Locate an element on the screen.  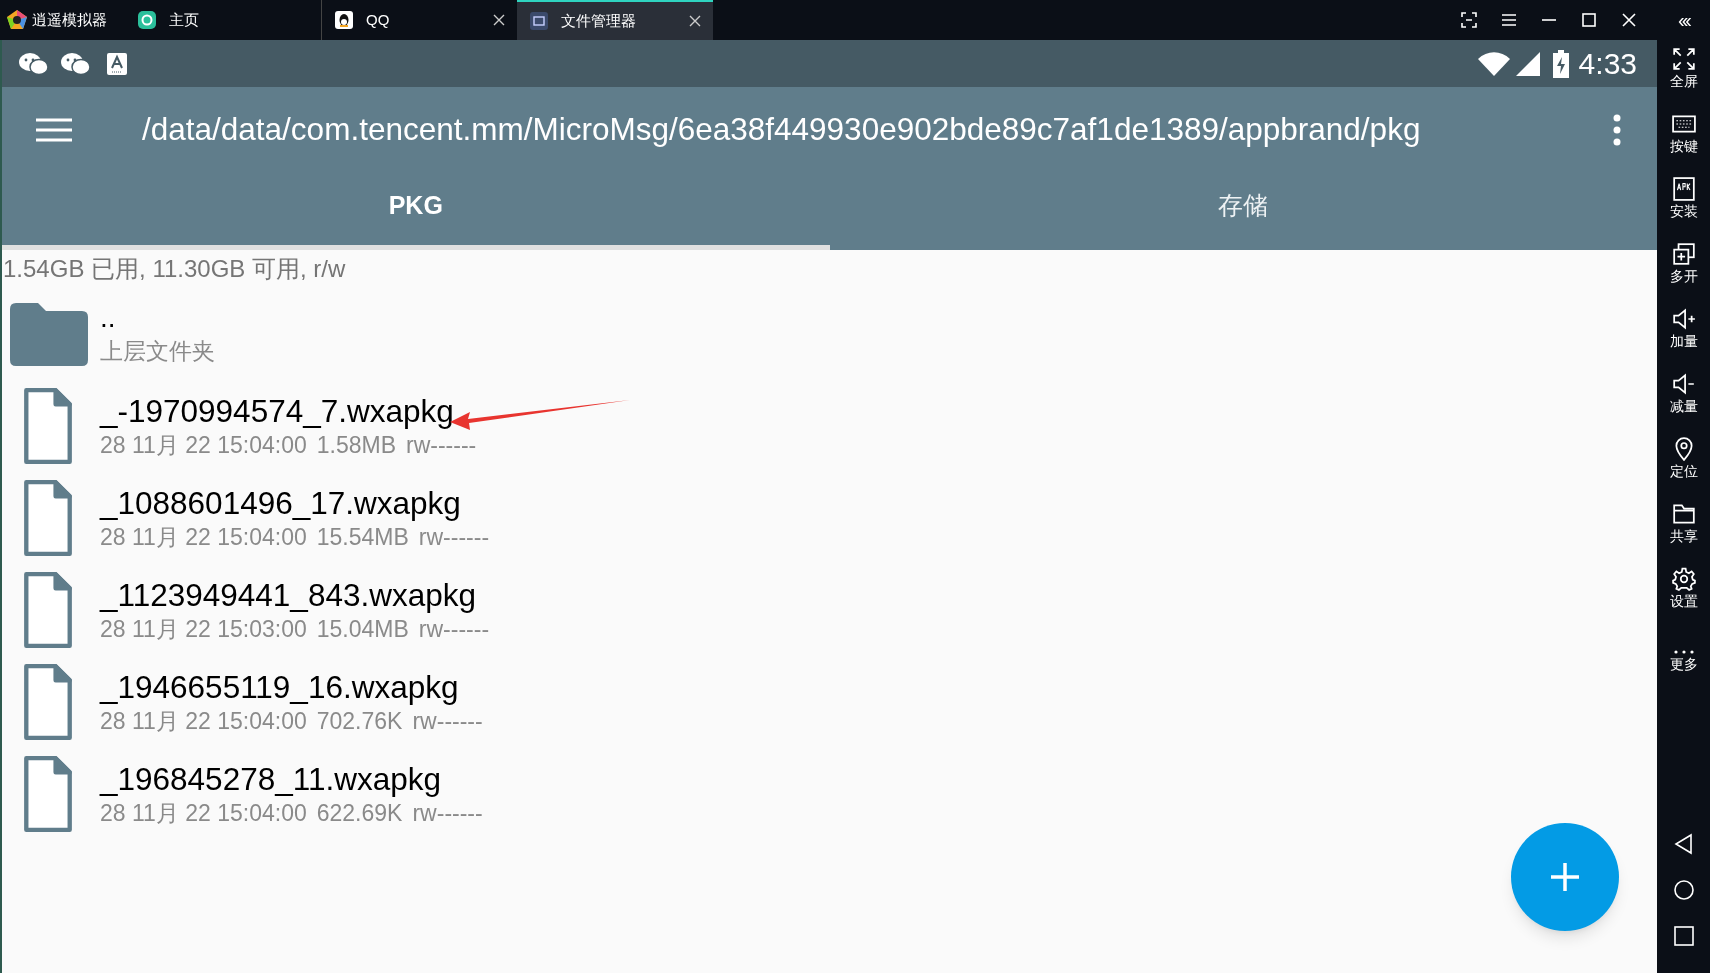
wifi-icon is located at coordinates (1493, 63).